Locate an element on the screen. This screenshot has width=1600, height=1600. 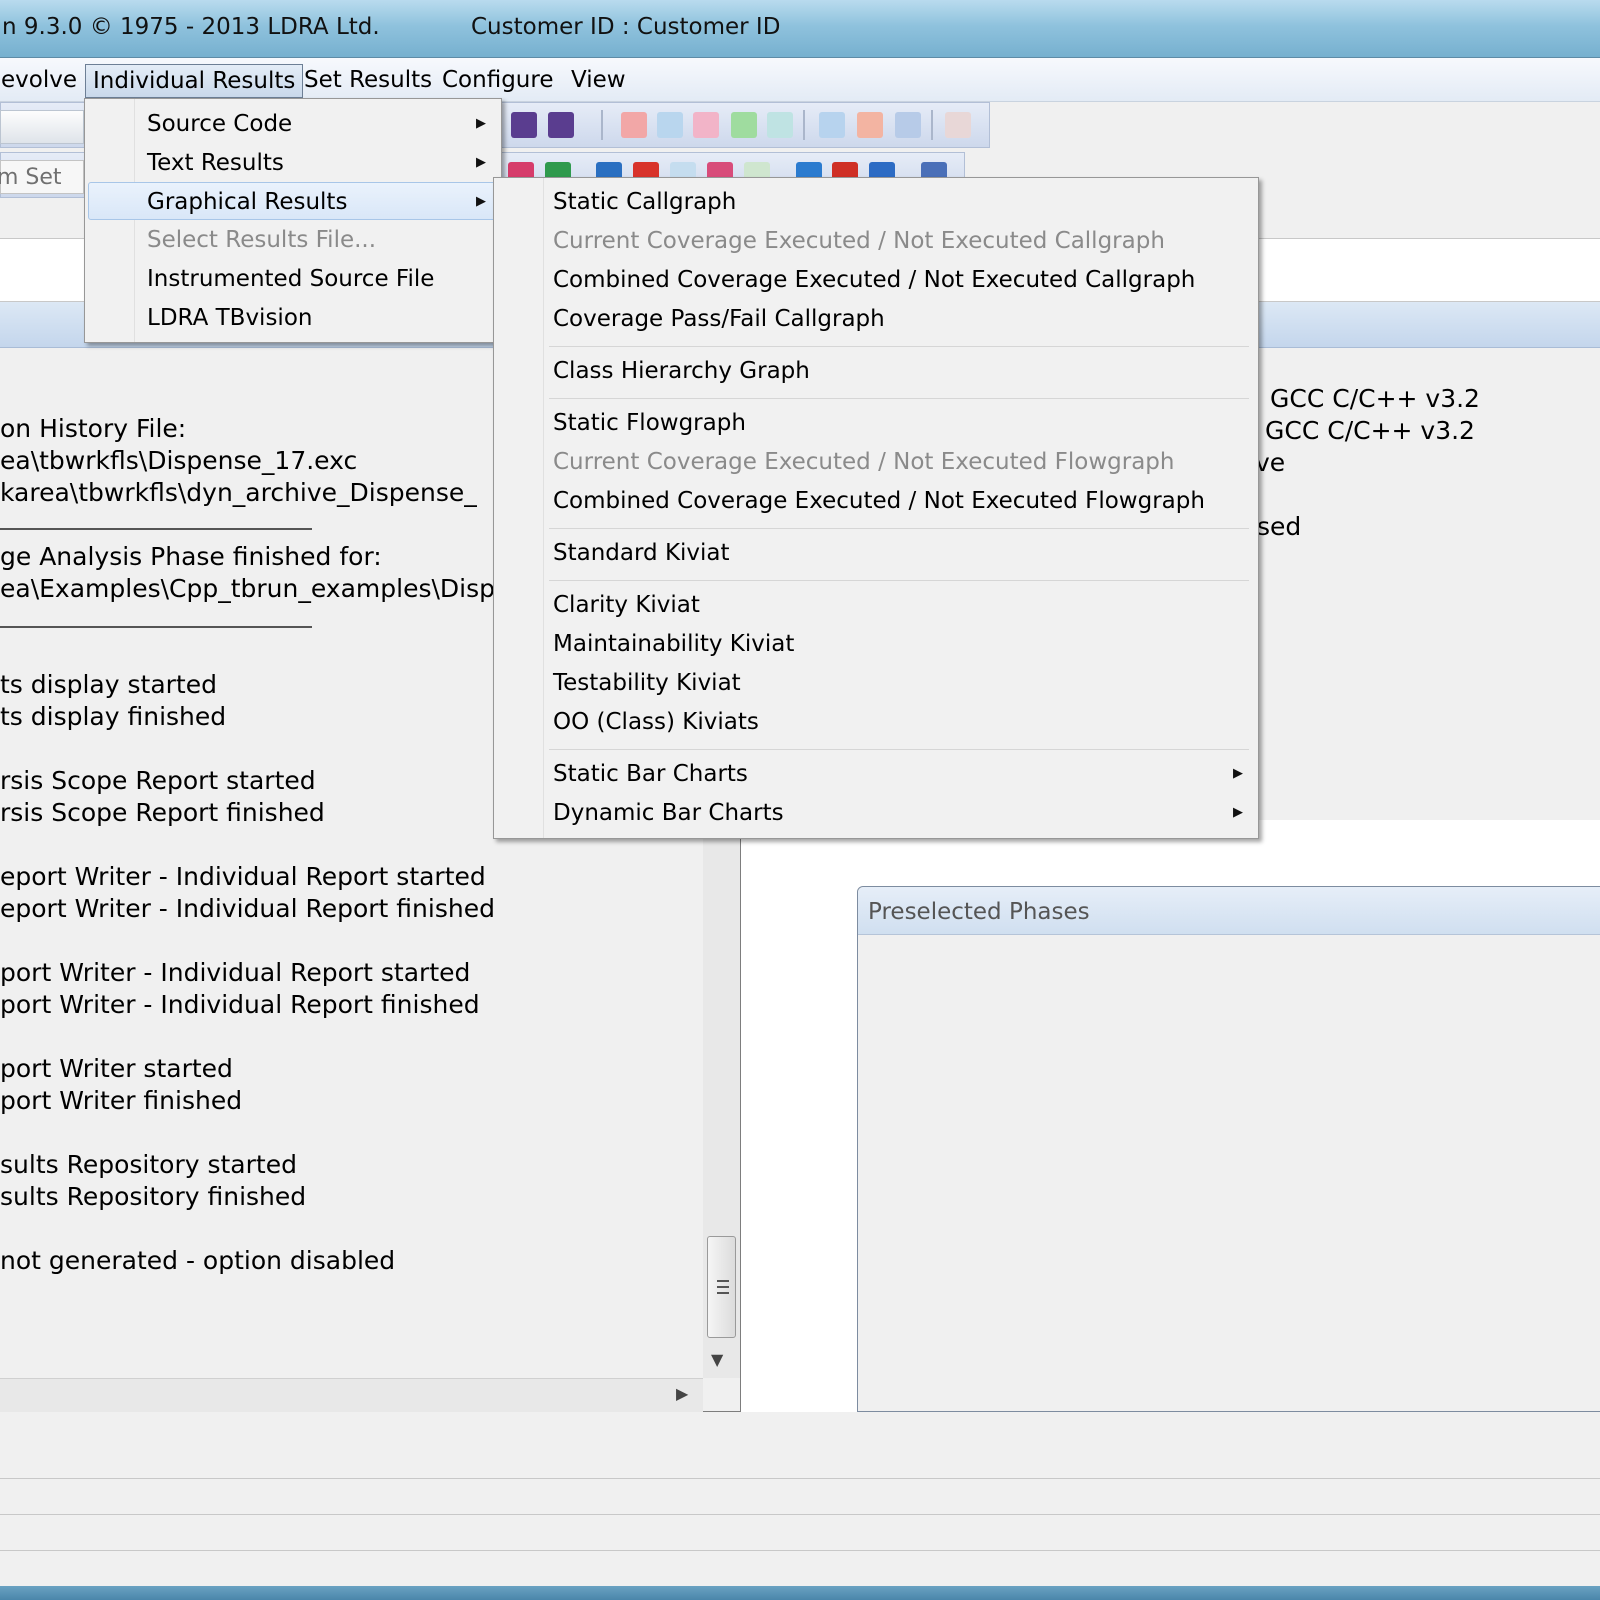
menu-item-coverage-pass-fail-callgraph: Coverage Pass/Fail Callgraph is located at coordinates (874, 319).